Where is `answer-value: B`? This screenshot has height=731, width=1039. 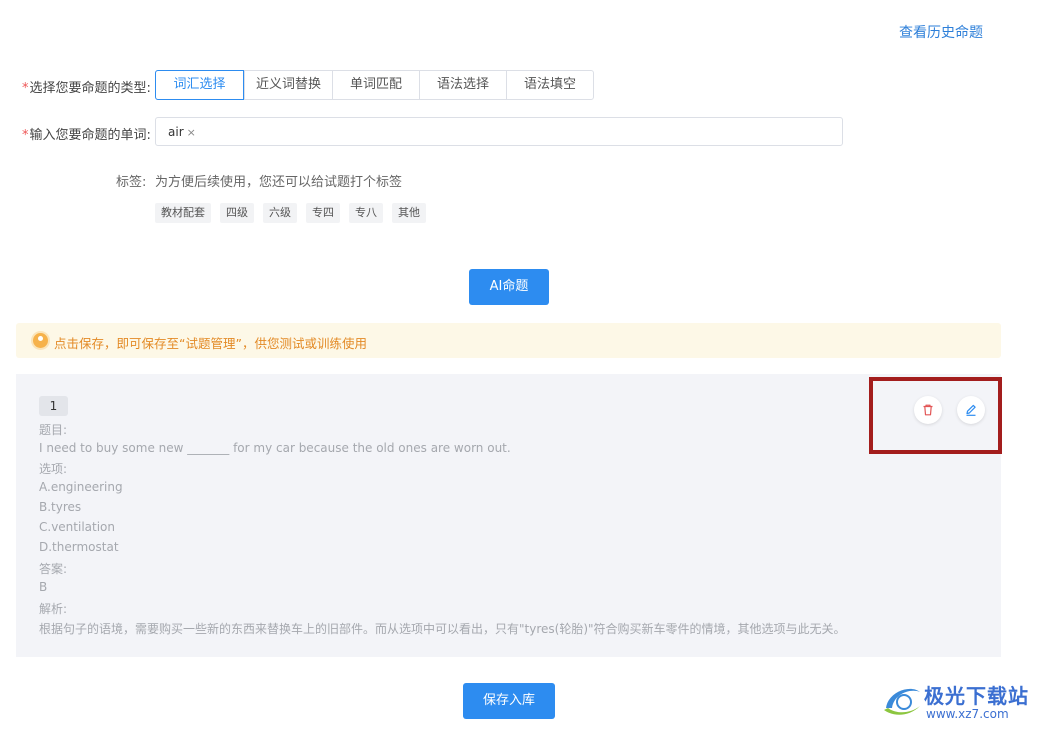
answer-value: B is located at coordinates (43, 587).